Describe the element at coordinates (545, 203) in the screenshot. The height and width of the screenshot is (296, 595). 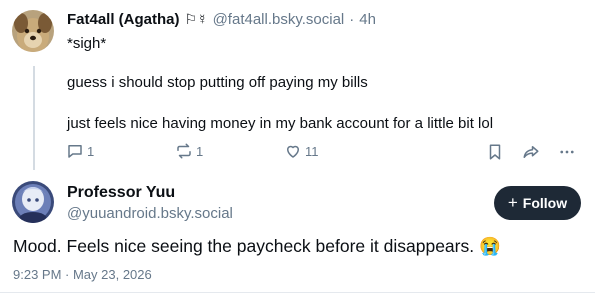
I see `follow-label: Follow` at that location.